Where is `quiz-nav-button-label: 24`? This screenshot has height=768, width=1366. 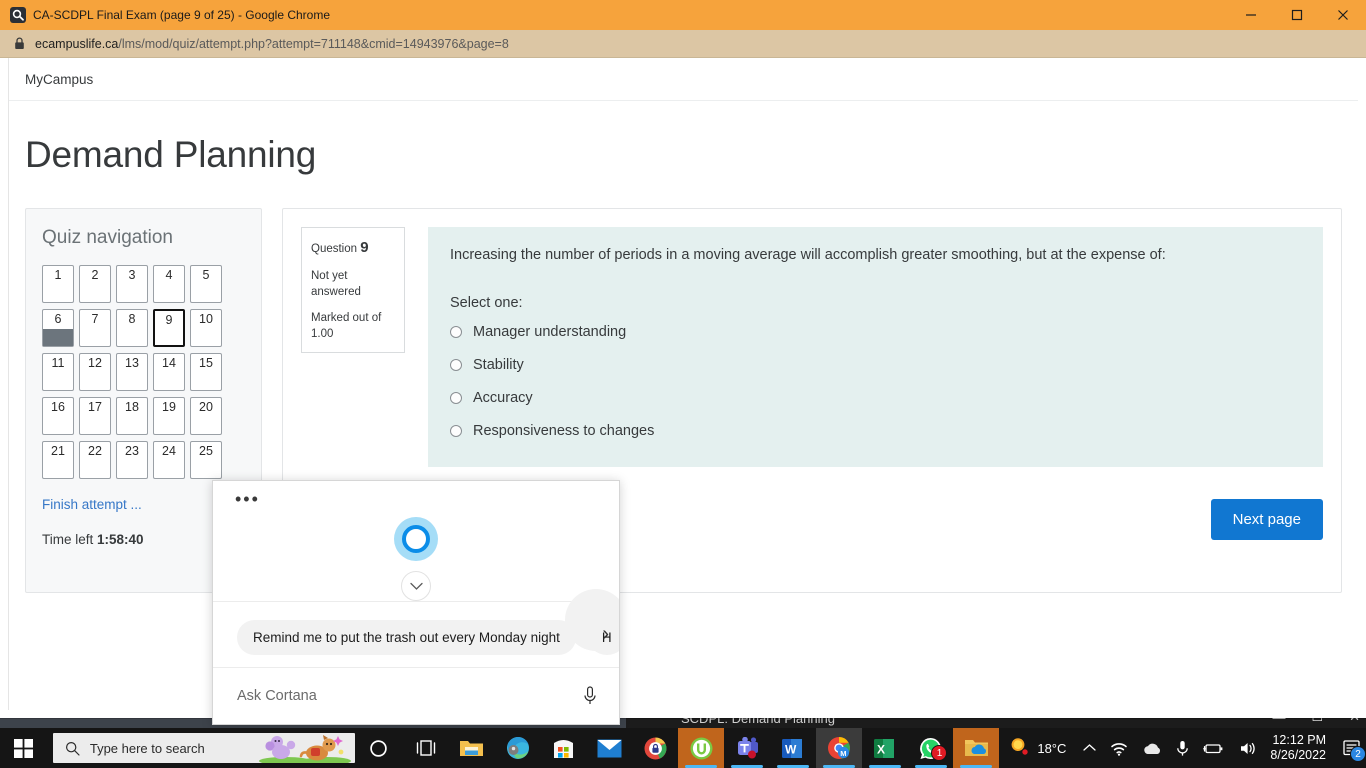 quiz-nav-button-label: 24 is located at coordinates (169, 451).